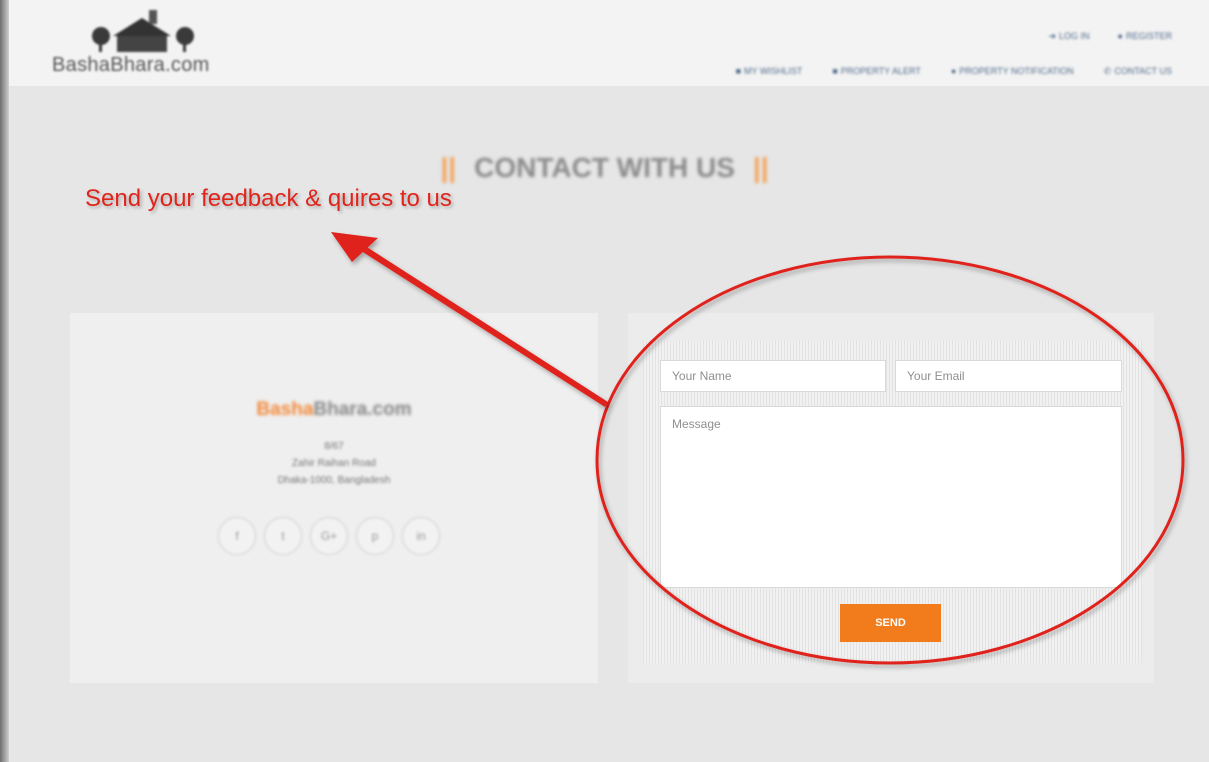 Image resolution: width=1209 pixels, height=762 pixels. What do you see at coordinates (835, 71) in the screenshot?
I see `bell-icon: ■` at bounding box center [835, 71].